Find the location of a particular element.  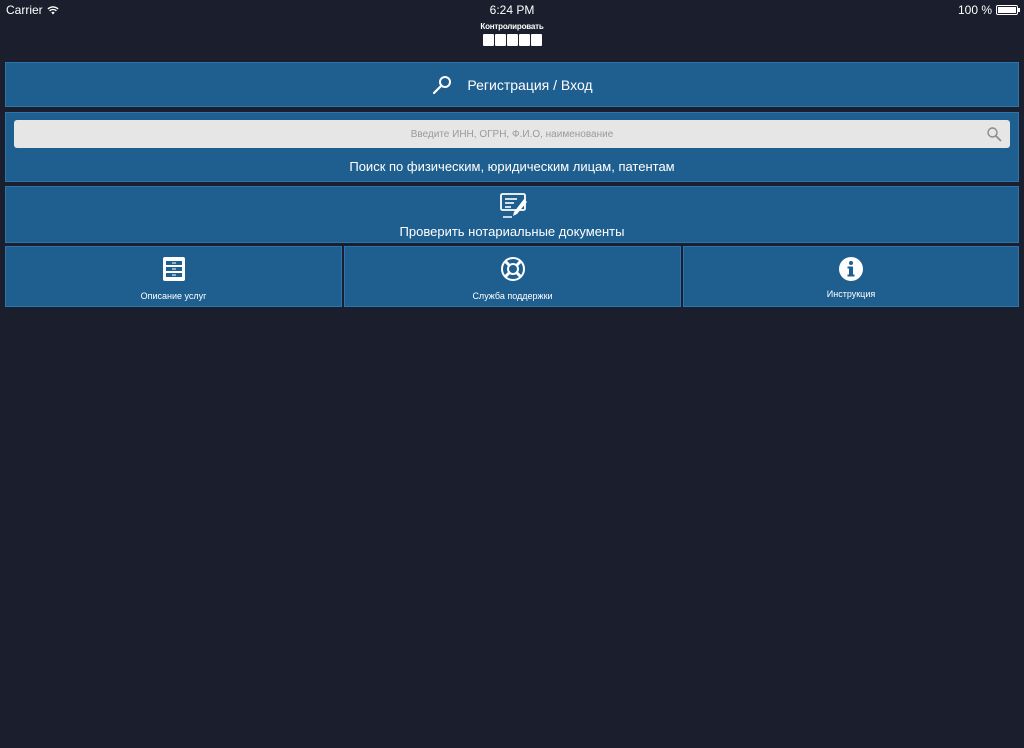

search-input is located at coordinates (512, 134).